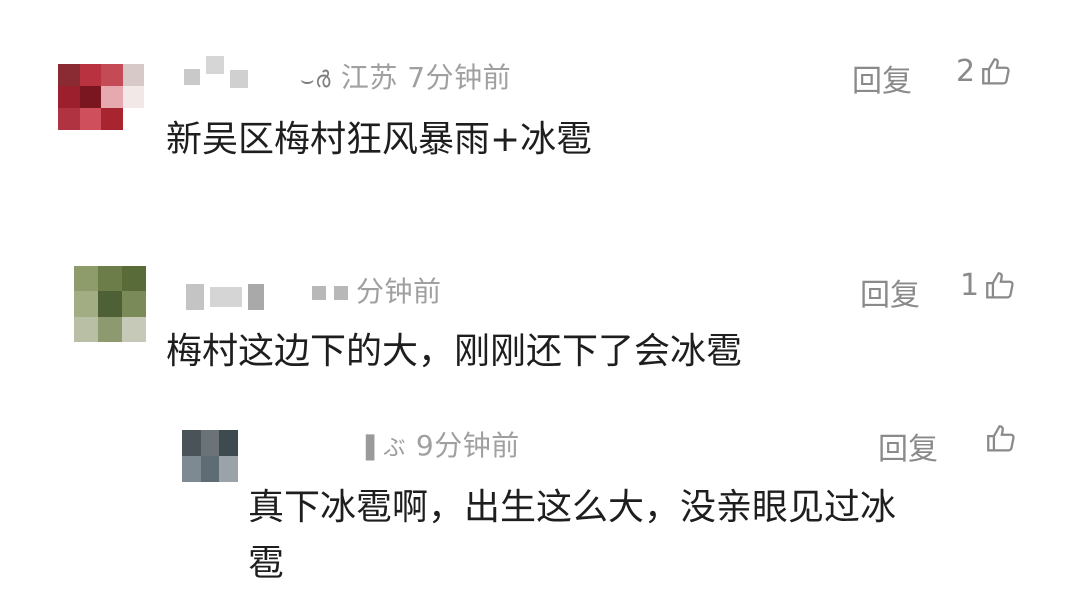 This screenshot has height=603, width=1080. I want to click on comment-text-line-2: 雹, so click(266, 563).